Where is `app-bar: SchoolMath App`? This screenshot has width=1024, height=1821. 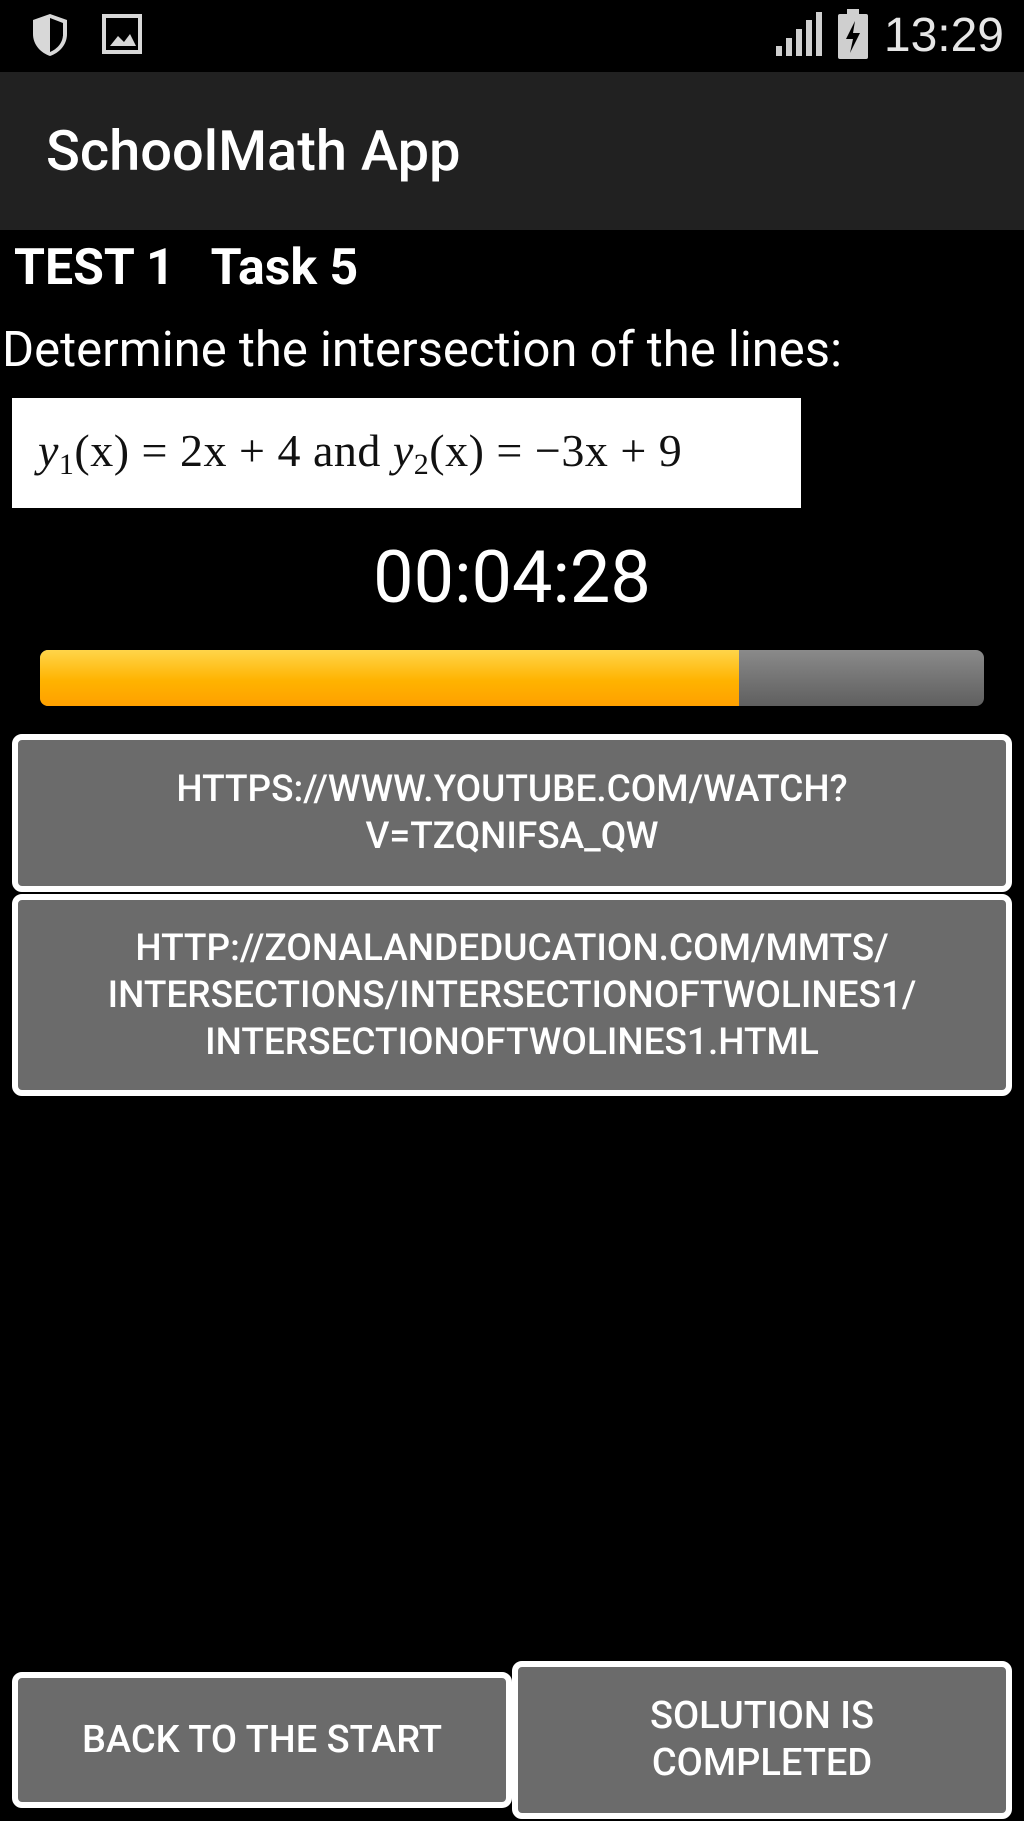 app-bar: SchoolMath App is located at coordinates (512, 151).